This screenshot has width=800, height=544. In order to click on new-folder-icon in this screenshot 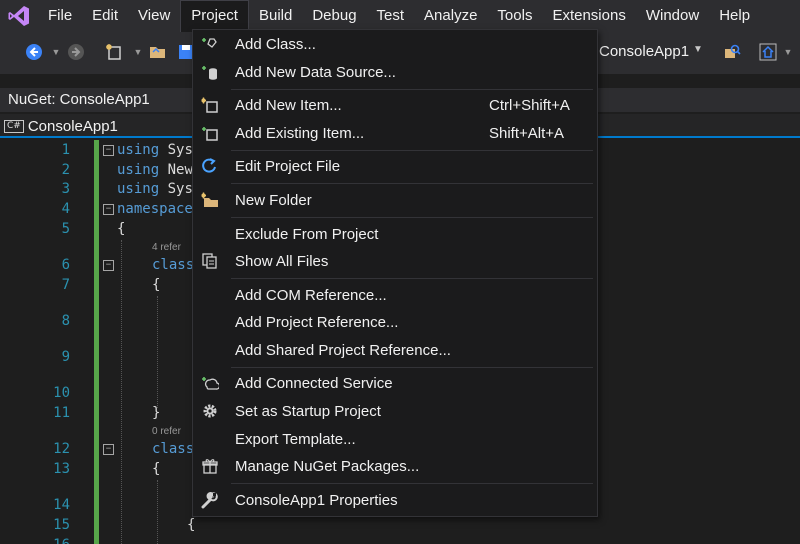, I will do `click(210, 200)`.